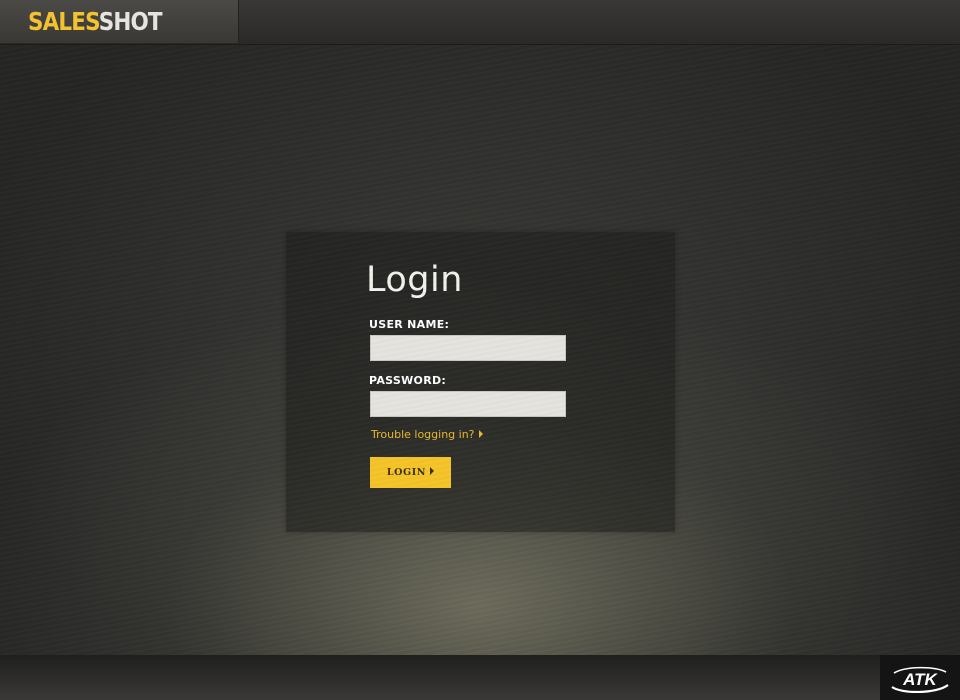 This screenshot has width=960, height=700. I want to click on password-input, so click(468, 404).